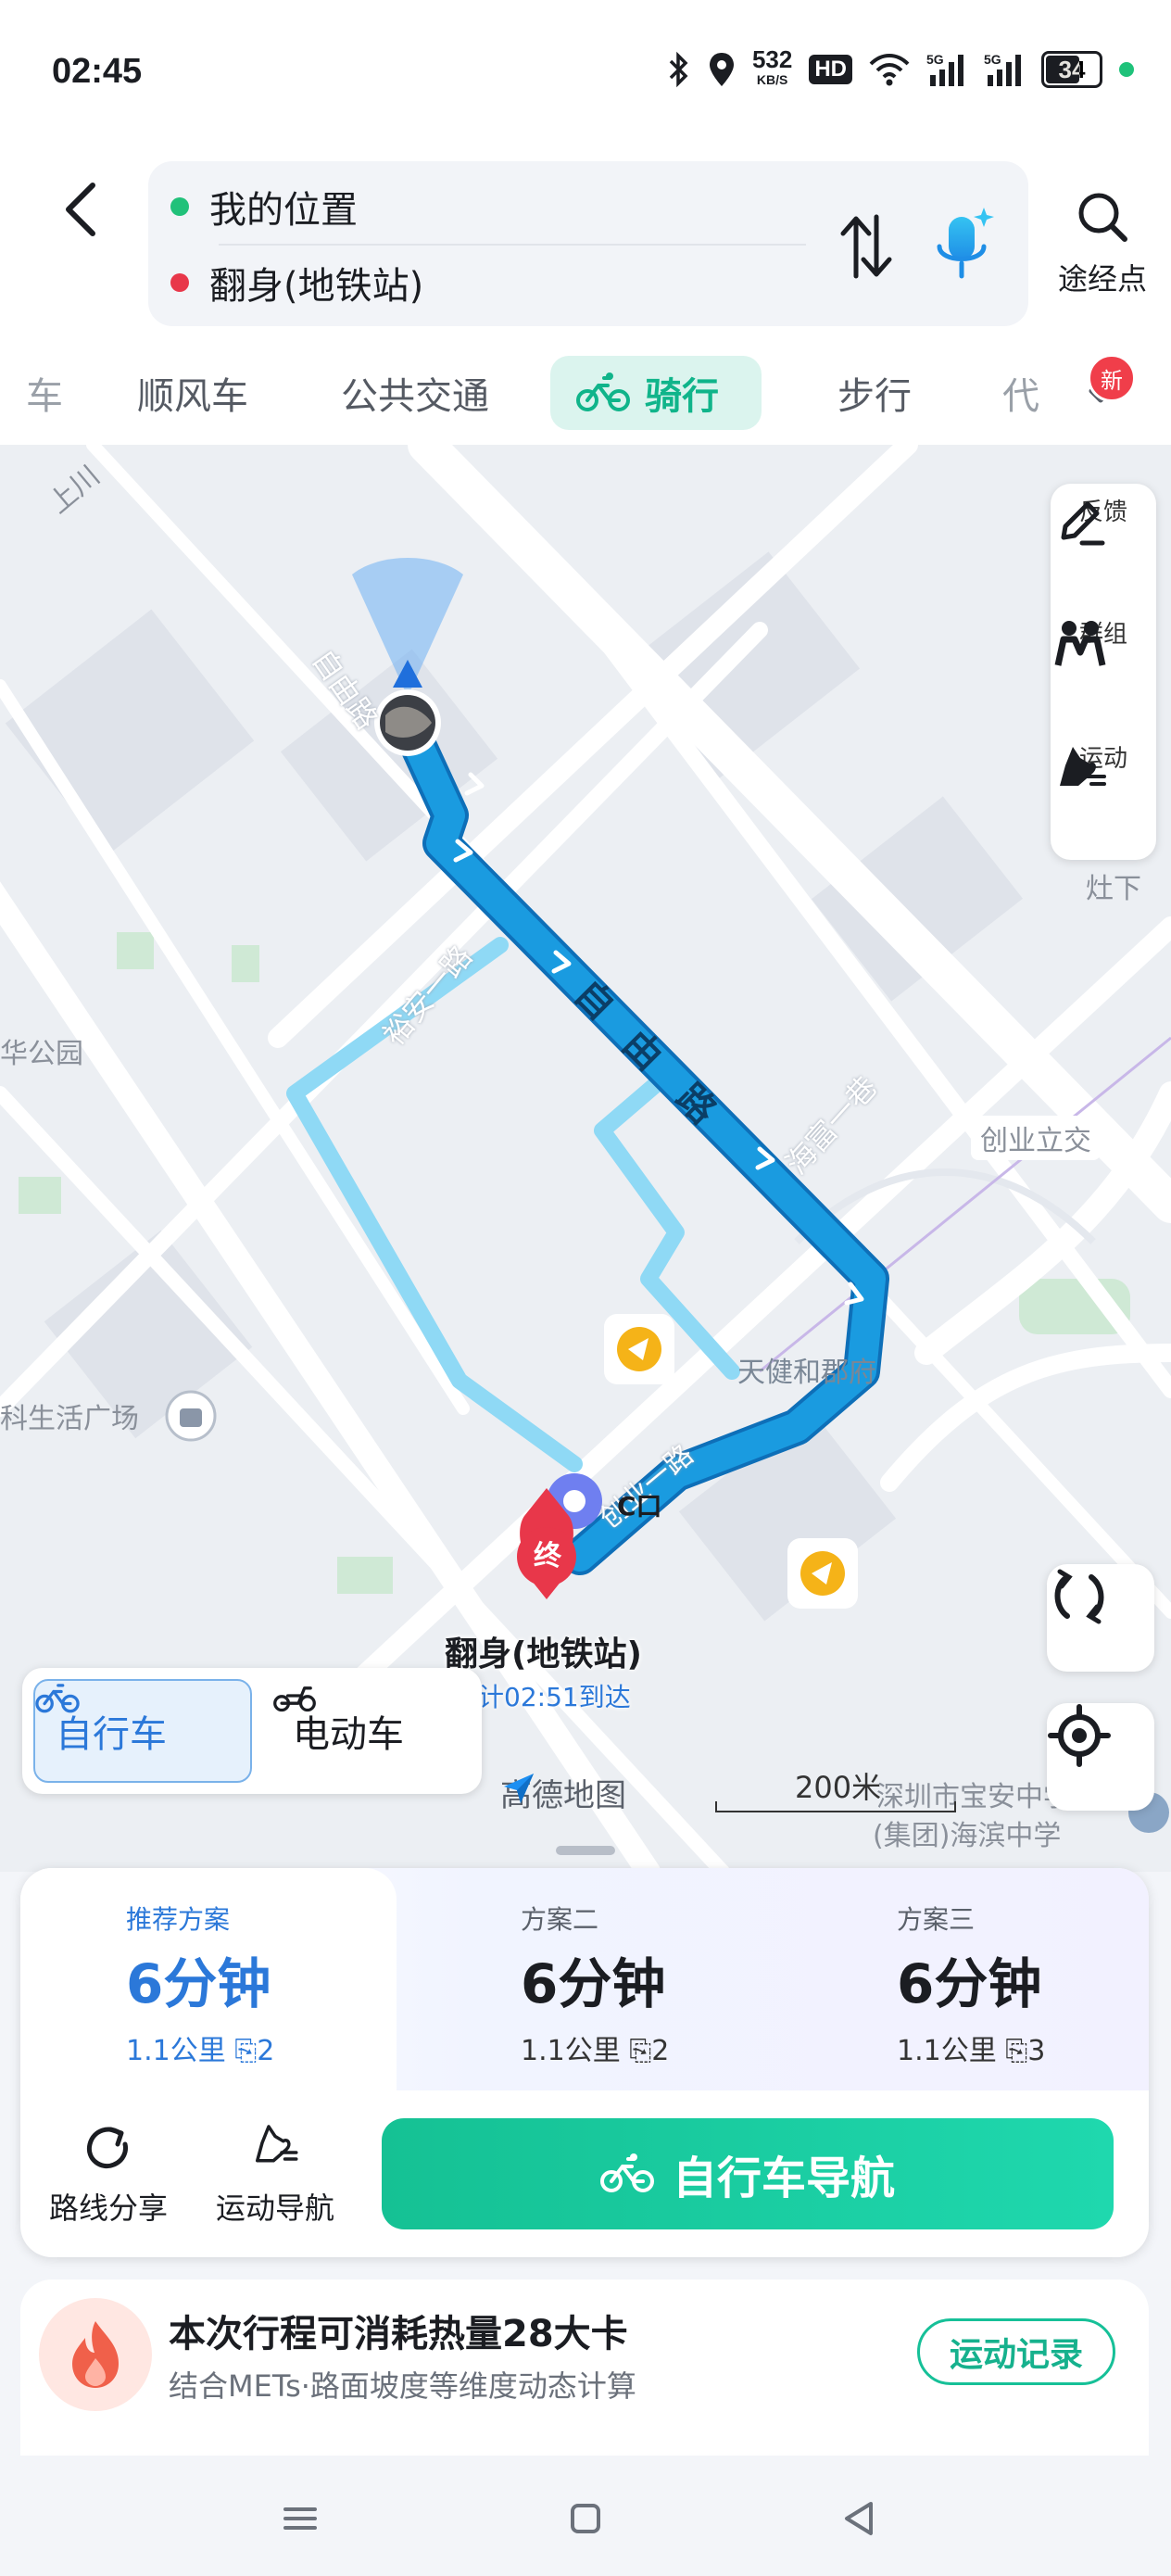  What do you see at coordinates (142, 1731) in the screenshot?
I see `bicycle-option: 自行车` at bounding box center [142, 1731].